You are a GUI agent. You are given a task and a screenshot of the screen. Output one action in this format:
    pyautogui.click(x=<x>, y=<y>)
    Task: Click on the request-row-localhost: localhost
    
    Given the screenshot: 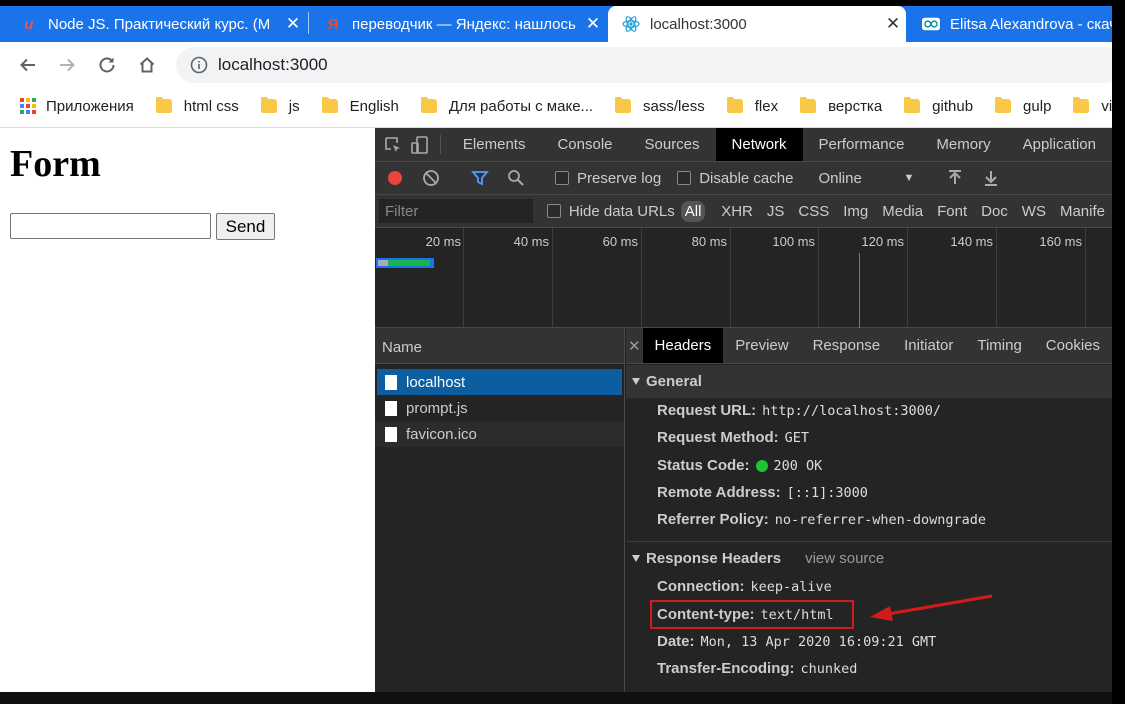 What is the action you would take?
    pyautogui.click(x=499, y=382)
    